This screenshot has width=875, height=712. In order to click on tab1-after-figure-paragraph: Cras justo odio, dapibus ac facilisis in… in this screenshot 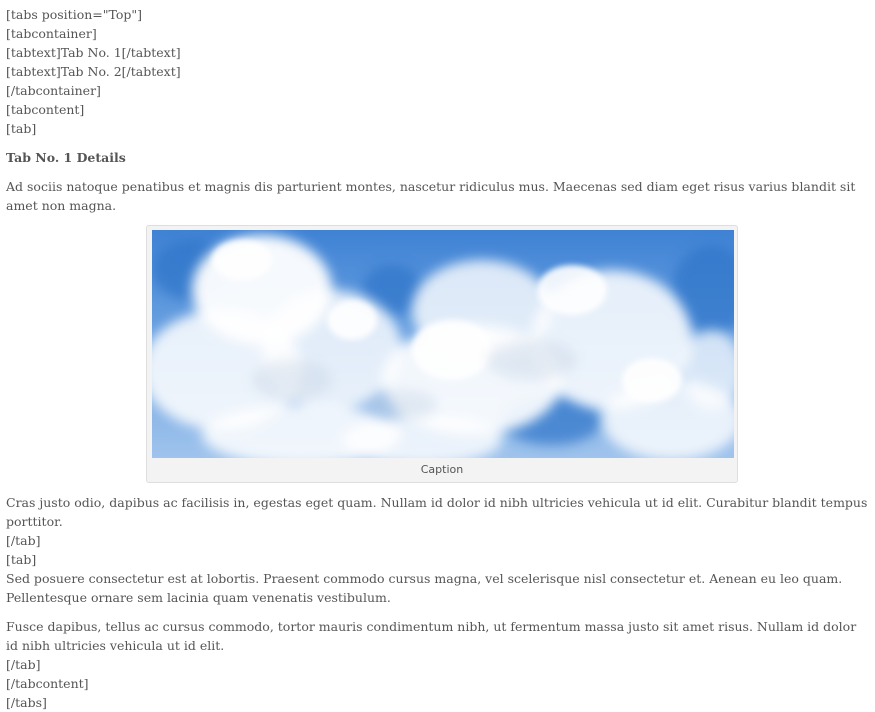, I will do `click(437, 512)`.